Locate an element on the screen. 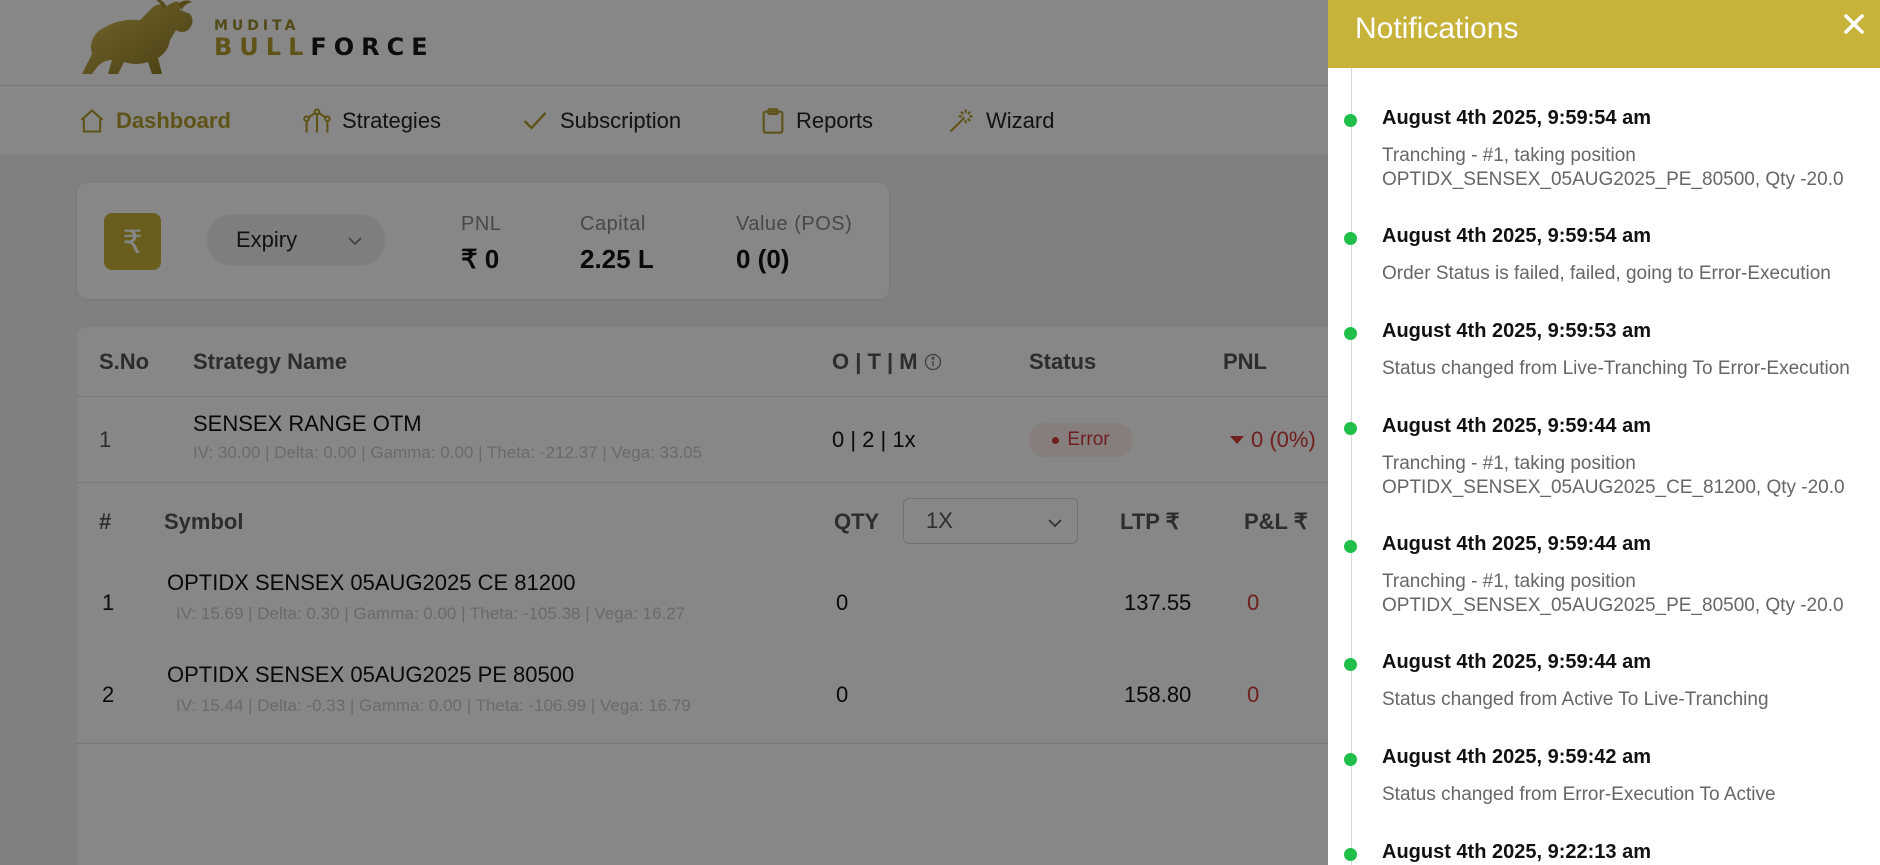  notification-time: August 4th 2025, 9:59:42 am is located at coordinates (1516, 757).